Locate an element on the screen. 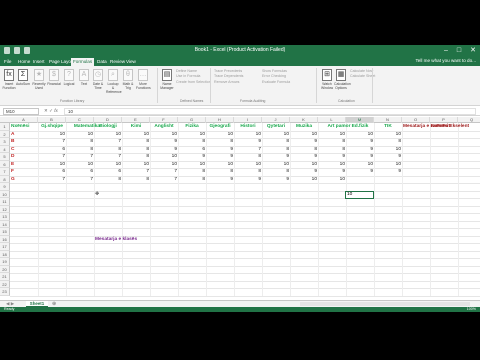 The height and width of the screenshot is (360, 480). row-header-21: 21 is located at coordinates (5, 277).